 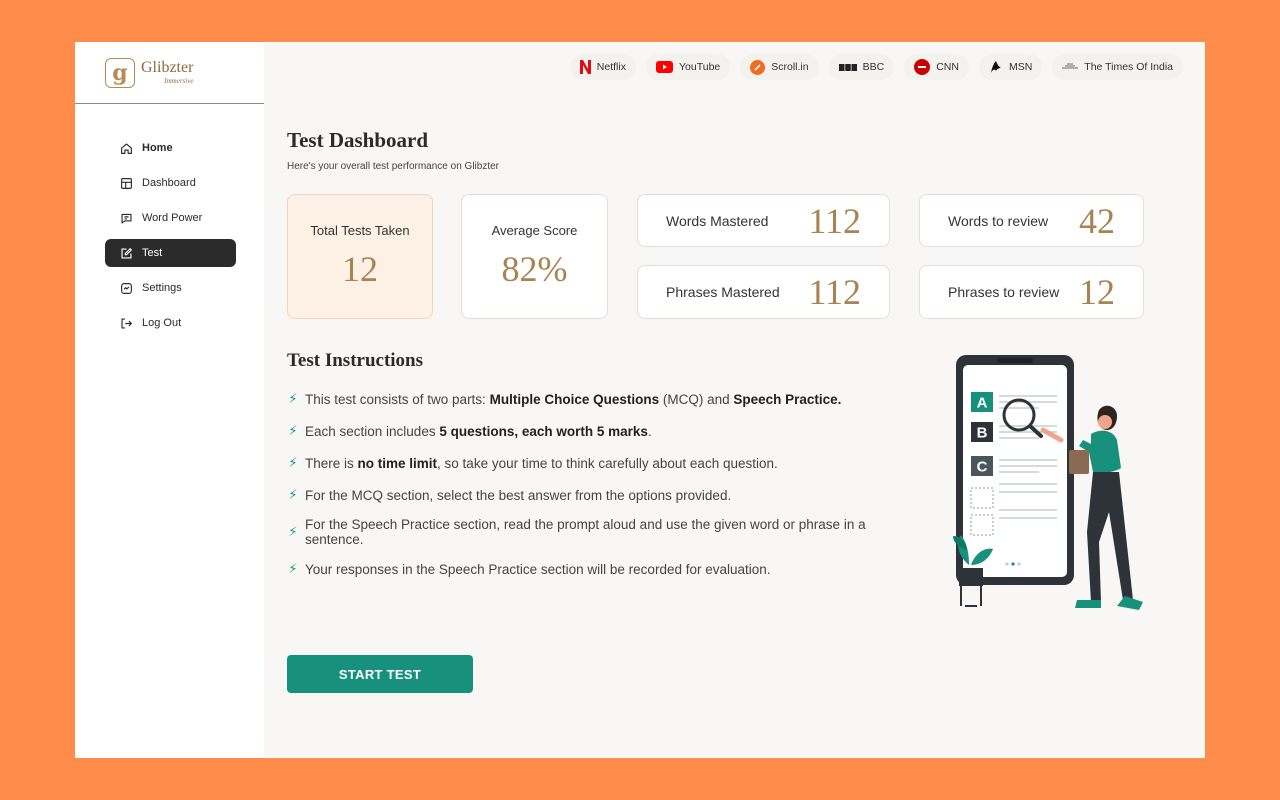 I want to click on stat-card-words-mastered: Words Mastered 112, so click(x=763, y=220).